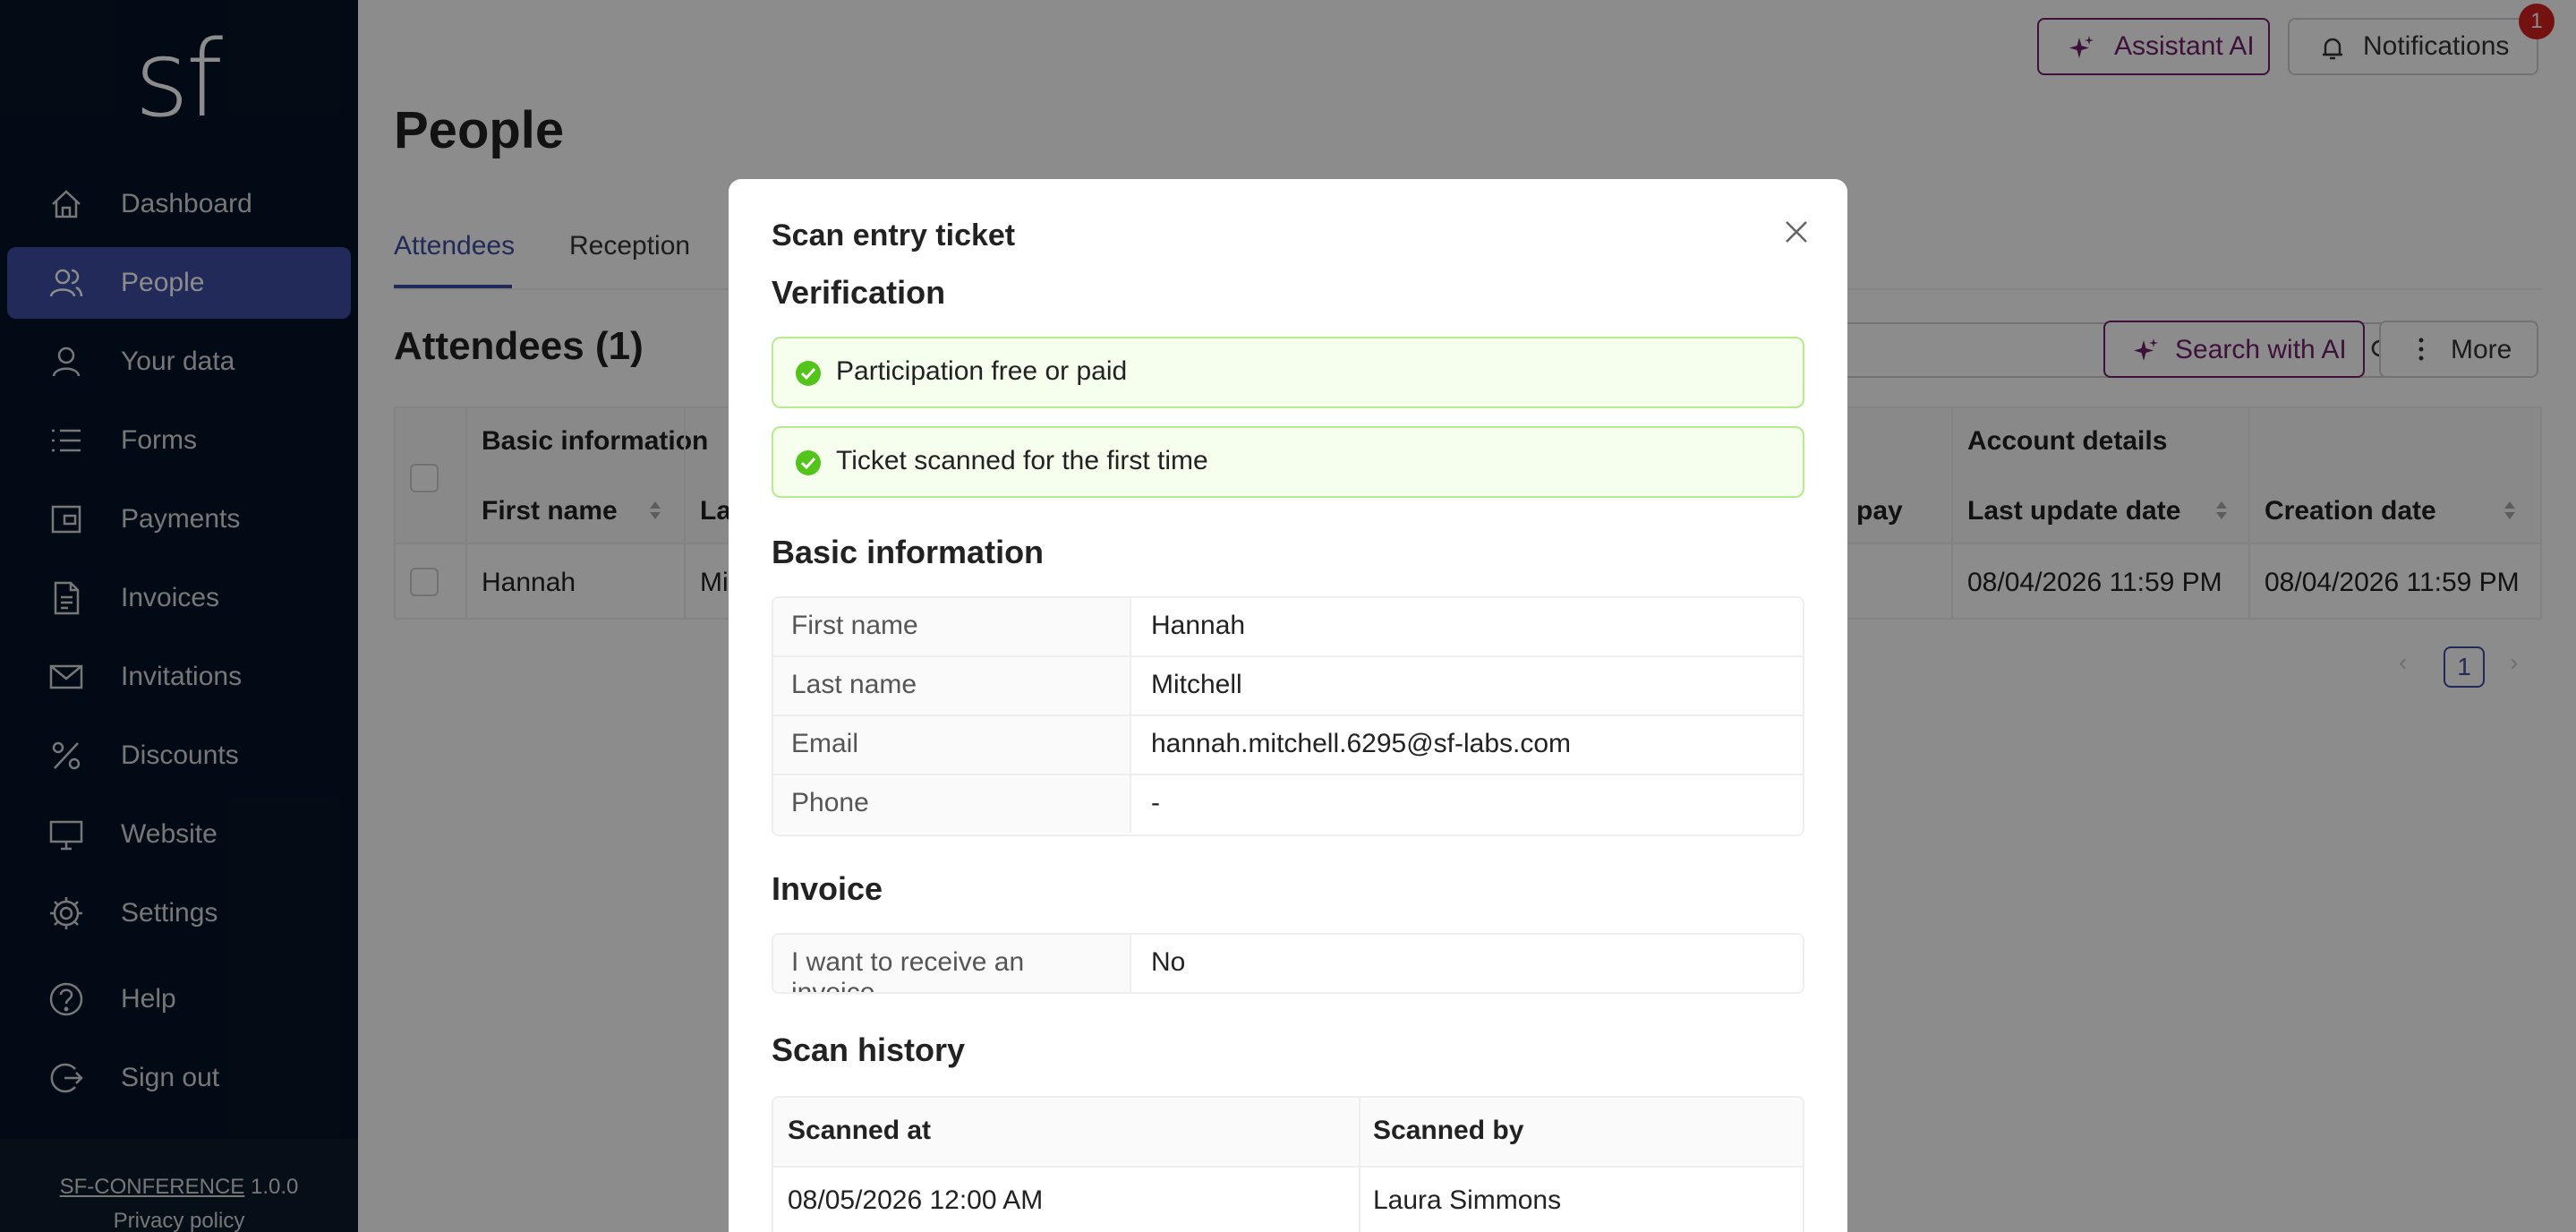 The height and width of the screenshot is (1232, 2576). Describe the element at coordinates (827, 888) in the screenshot. I see `invoice-heading: Invoice` at that location.